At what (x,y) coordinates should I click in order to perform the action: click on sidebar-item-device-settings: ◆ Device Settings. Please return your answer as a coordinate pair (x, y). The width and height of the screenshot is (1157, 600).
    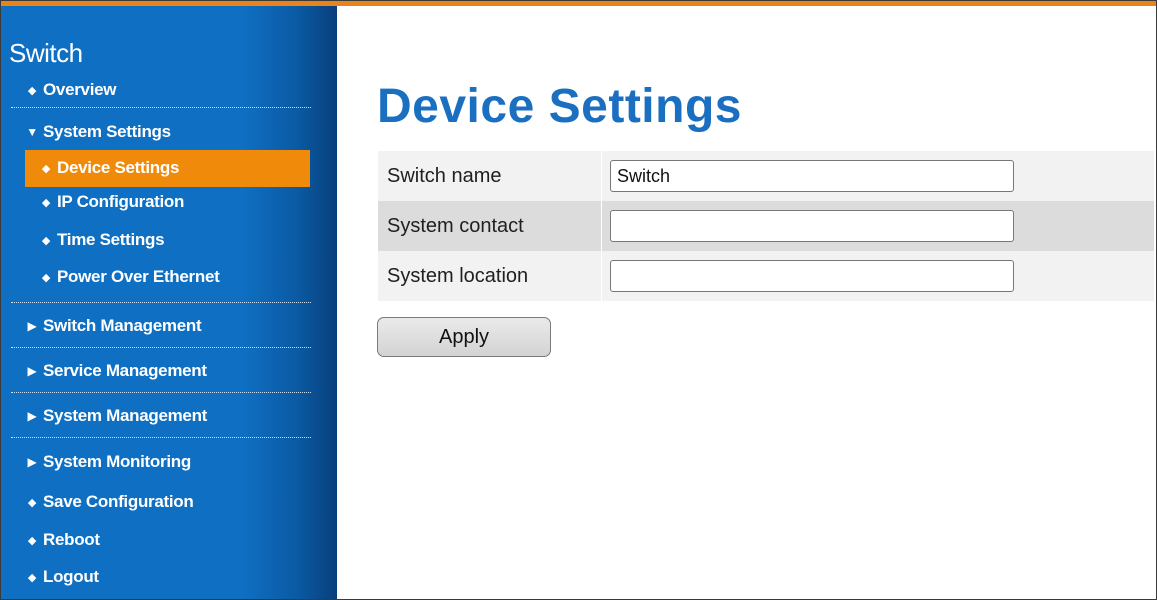
    Looking at the image, I should click on (109, 168).